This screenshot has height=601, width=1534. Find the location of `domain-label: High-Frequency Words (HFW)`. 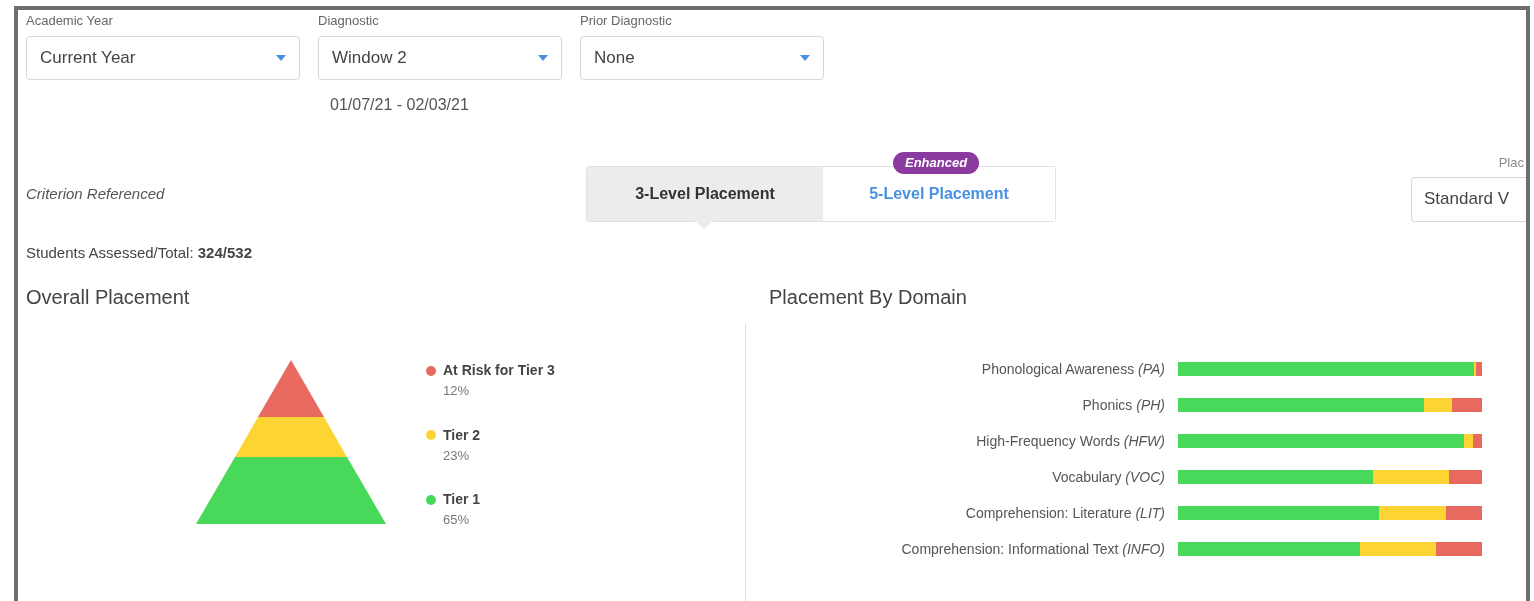

domain-label: High-Frequency Words (HFW) is located at coordinates (1070, 441).